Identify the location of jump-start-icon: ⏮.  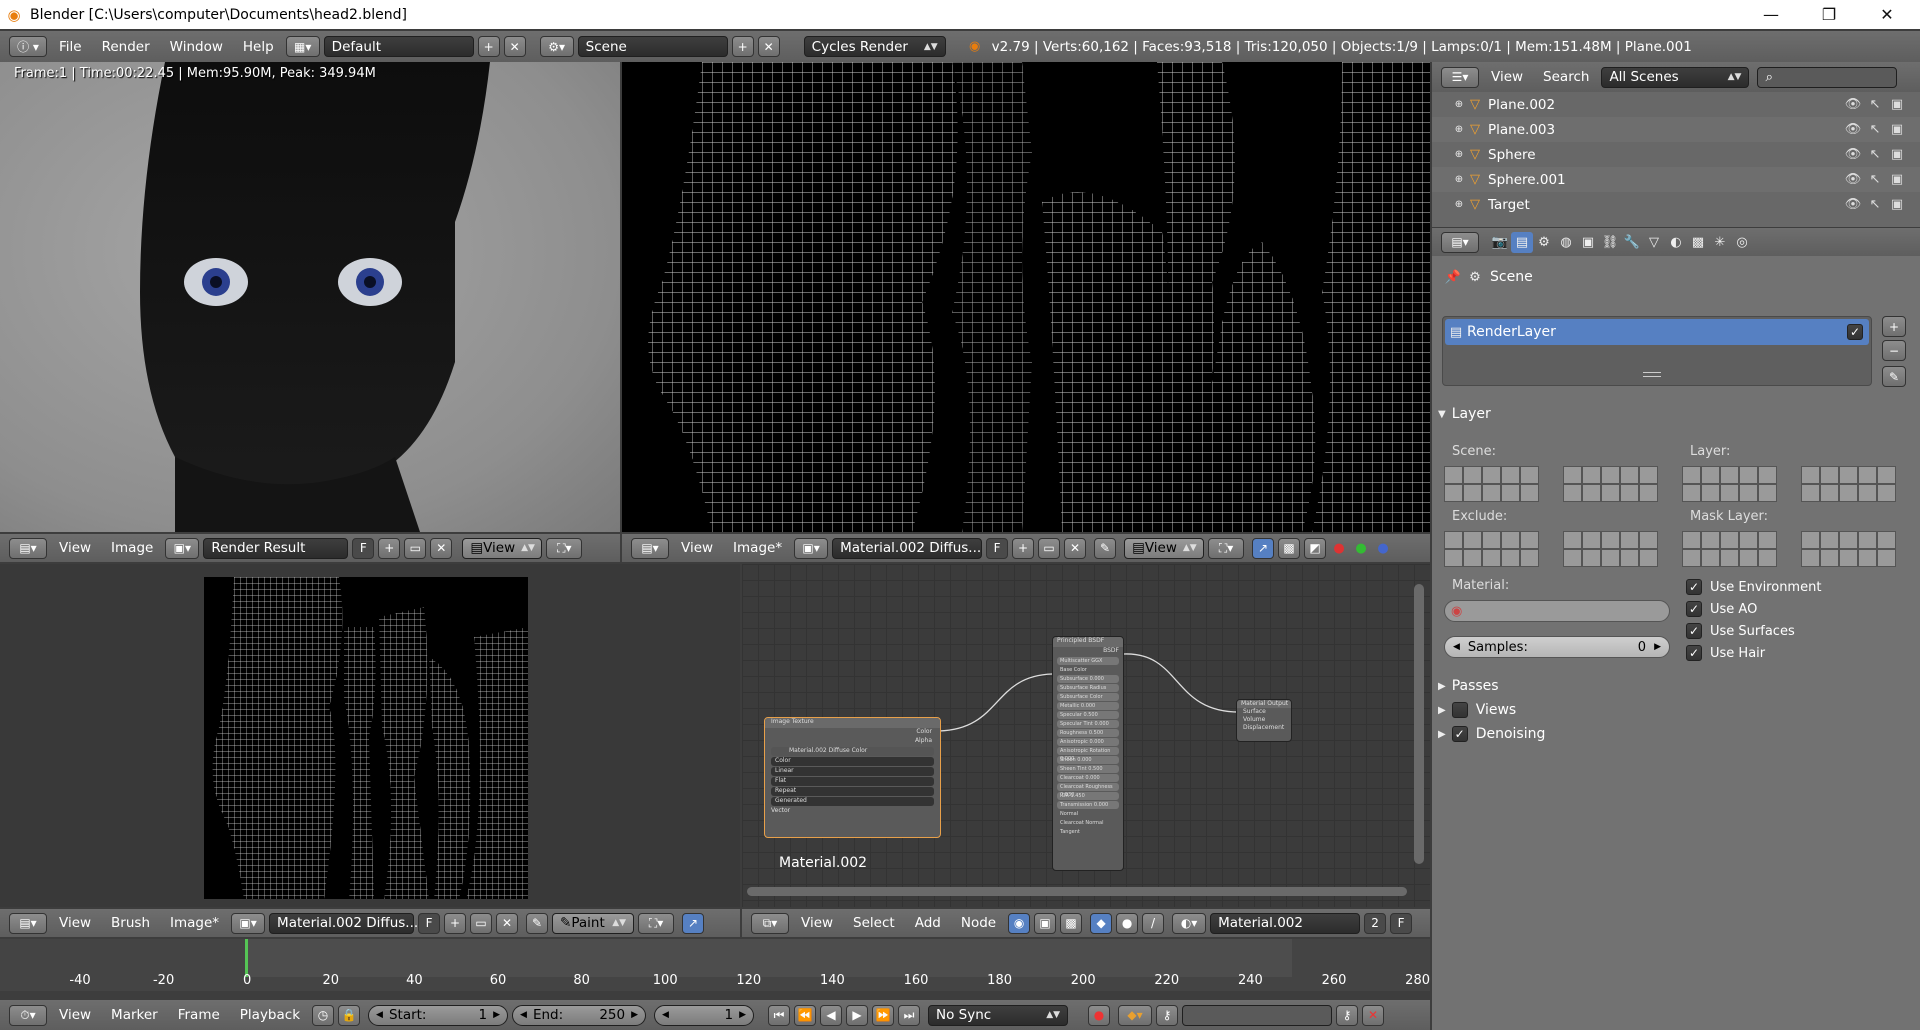
(779, 1015).